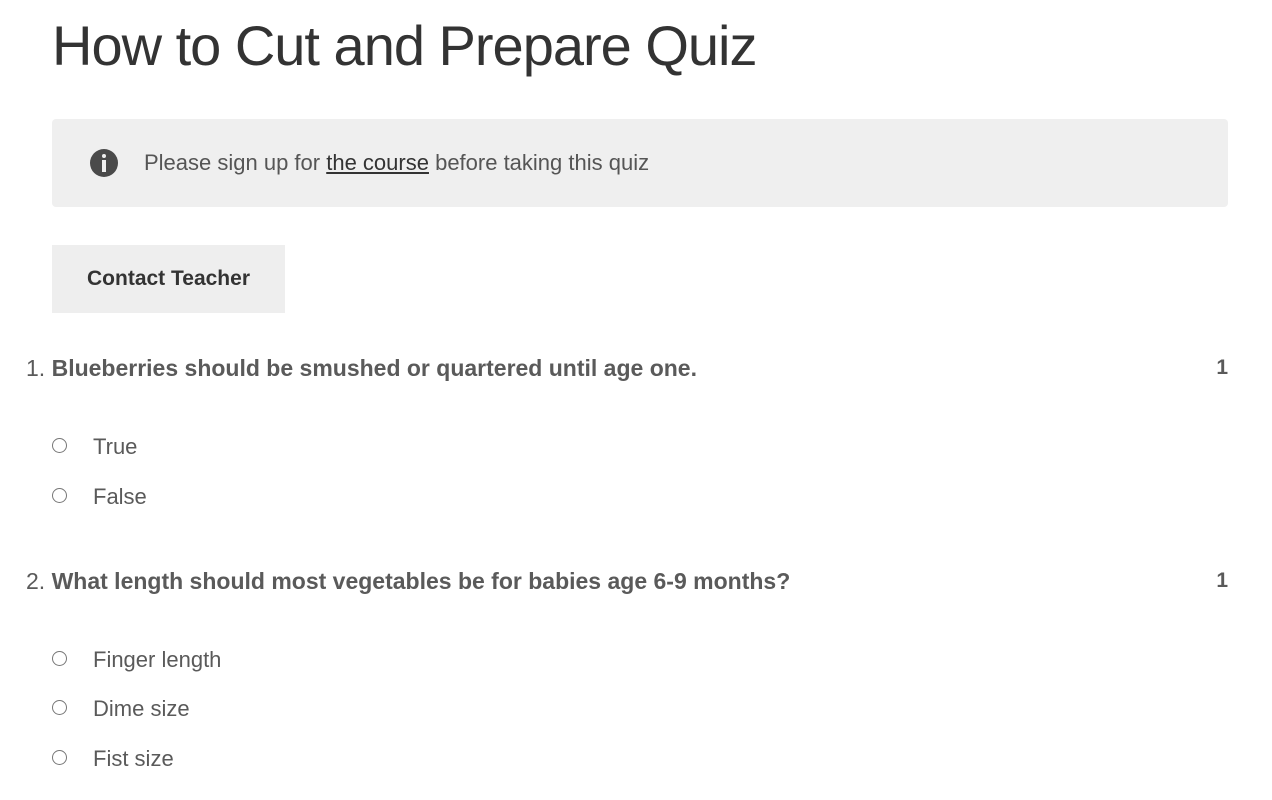 The height and width of the screenshot is (800, 1272). What do you see at coordinates (36, 581) in the screenshot?
I see `question-number: 2.` at bounding box center [36, 581].